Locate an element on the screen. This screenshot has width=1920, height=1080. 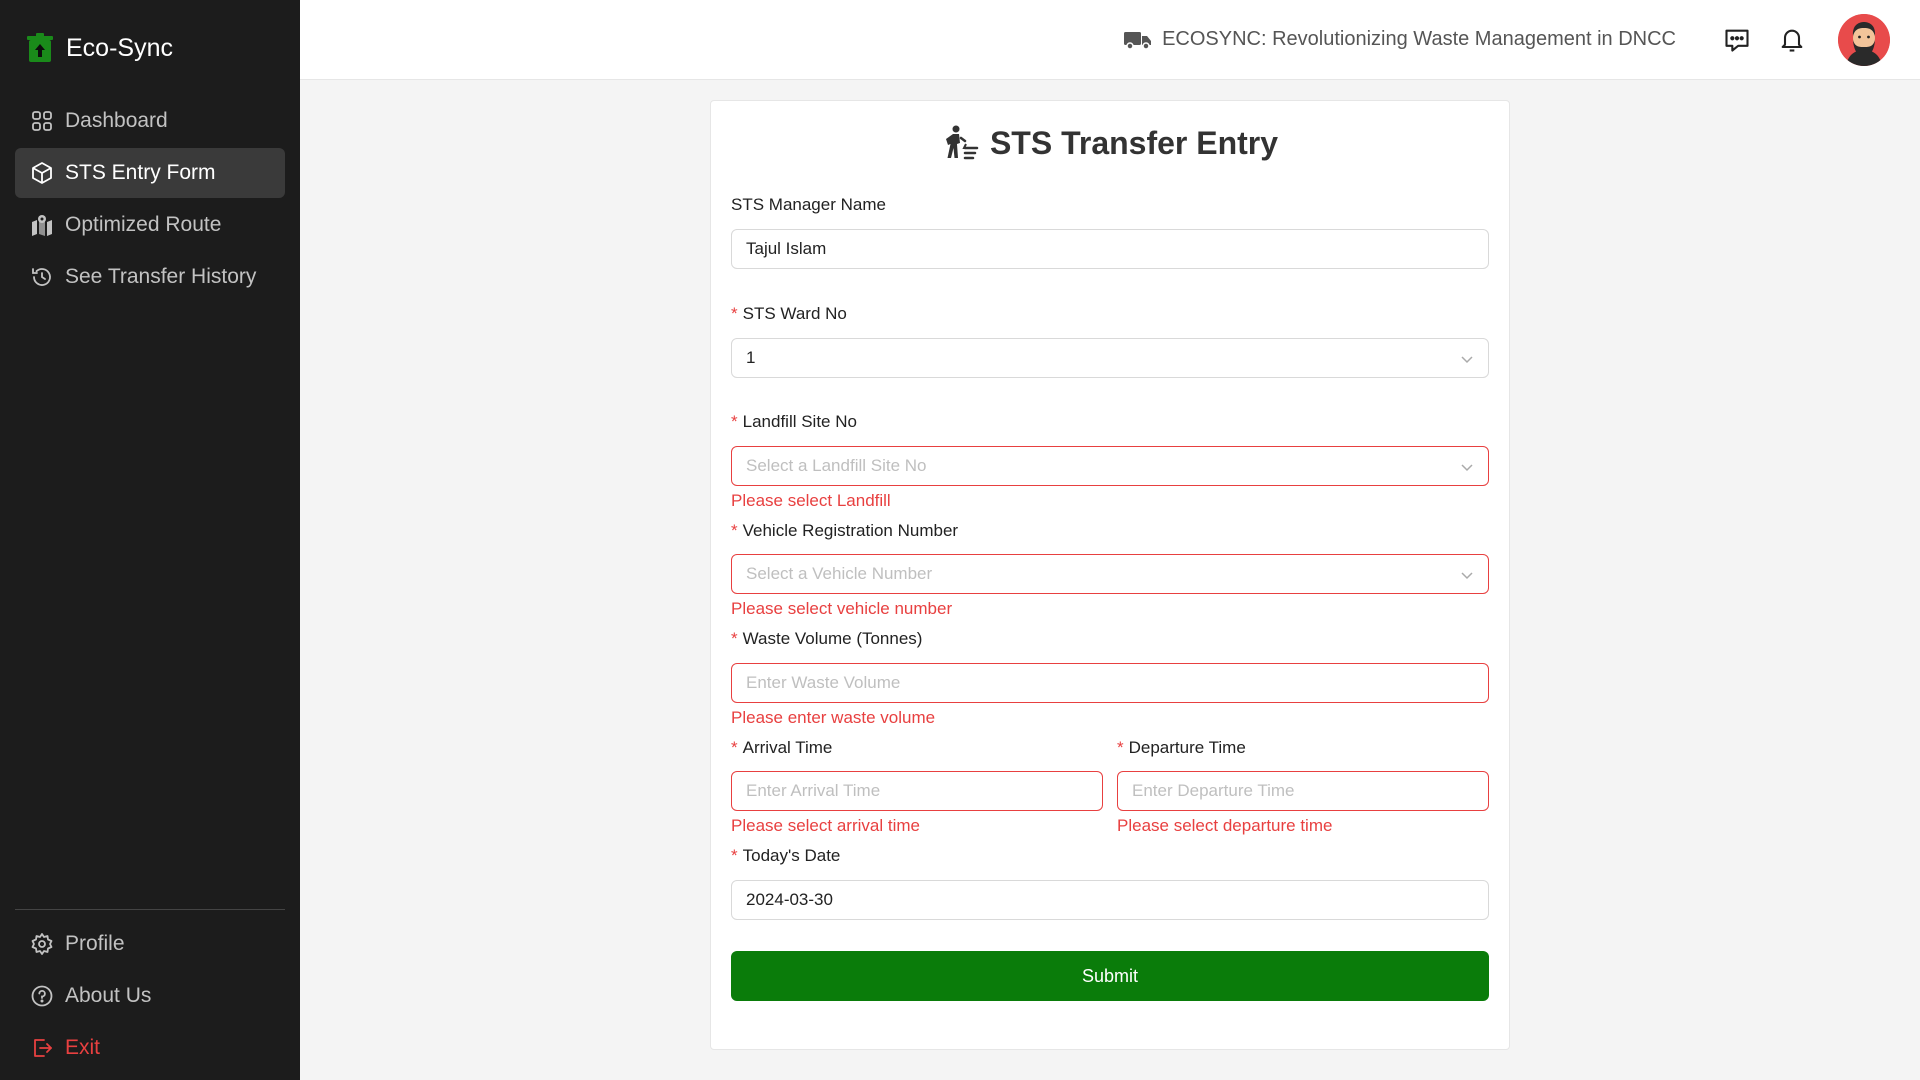
chat-icon is located at coordinates (1737, 40).